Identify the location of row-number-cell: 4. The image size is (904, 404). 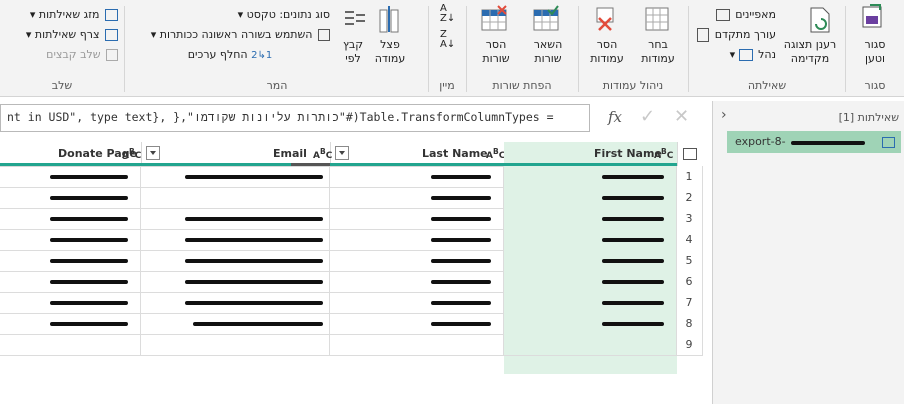
(690, 240).